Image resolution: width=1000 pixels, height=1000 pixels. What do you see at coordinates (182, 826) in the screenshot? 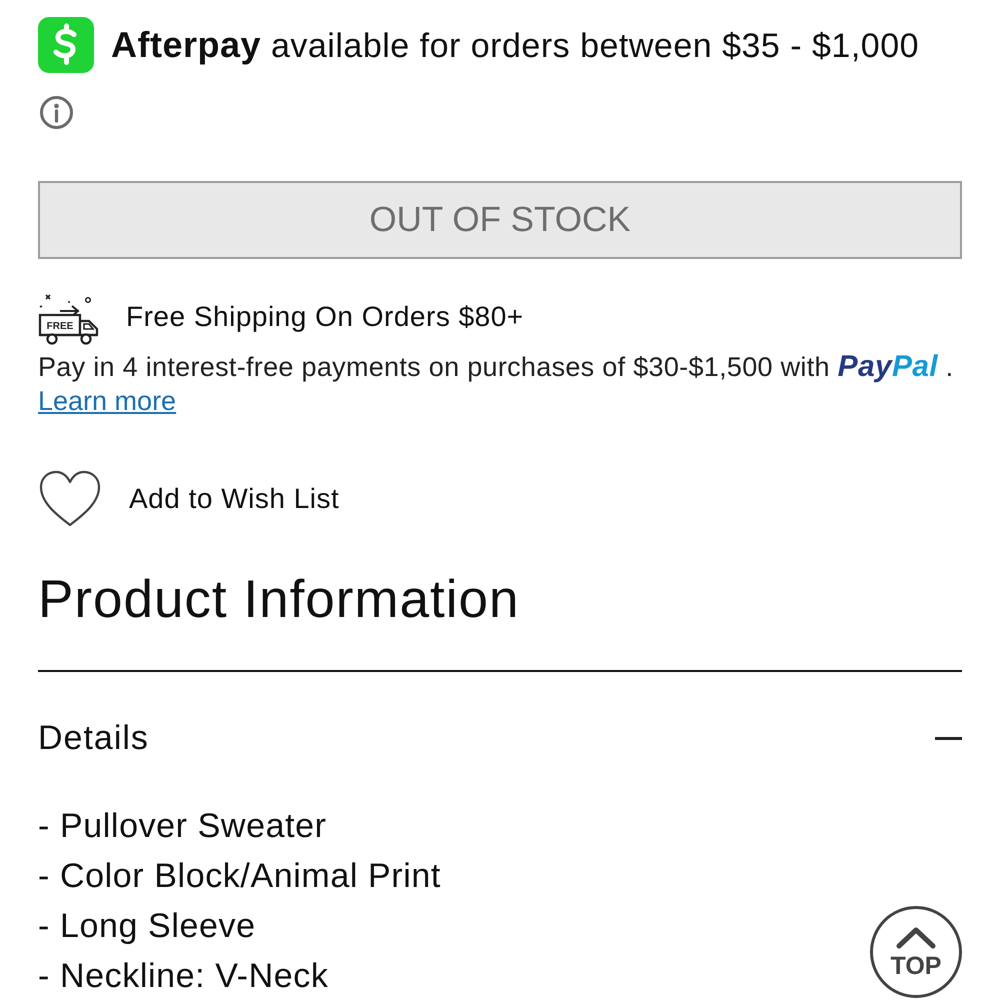
I see `detail-list-item: - Pullover Sweater` at bounding box center [182, 826].